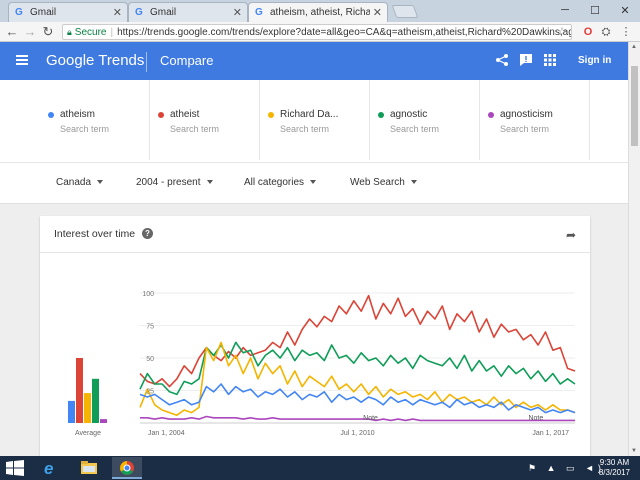 The width and height of the screenshot is (640, 480). What do you see at coordinates (150, 327) in the screenshot?
I see `y-tick-label: 75` at bounding box center [150, 327].